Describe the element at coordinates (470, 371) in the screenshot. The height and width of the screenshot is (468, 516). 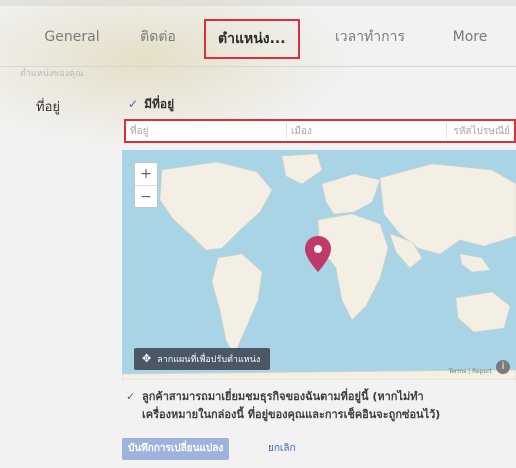
I see `map-attribution: Terms | Report` at that location.